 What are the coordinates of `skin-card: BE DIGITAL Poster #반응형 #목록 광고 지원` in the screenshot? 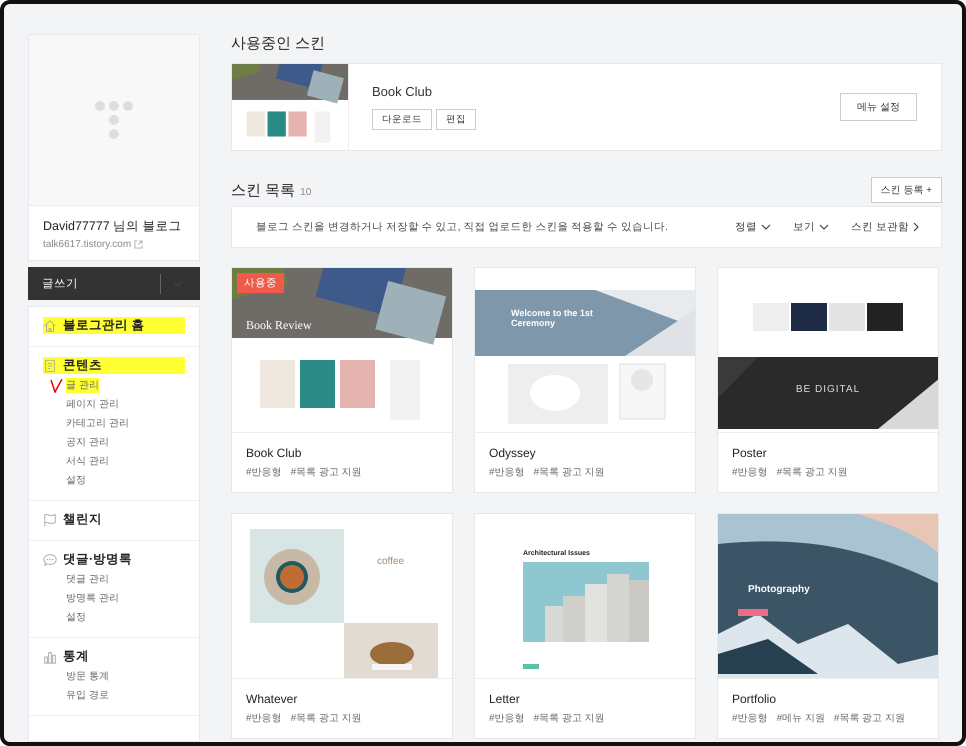 It's located at (828, 380).